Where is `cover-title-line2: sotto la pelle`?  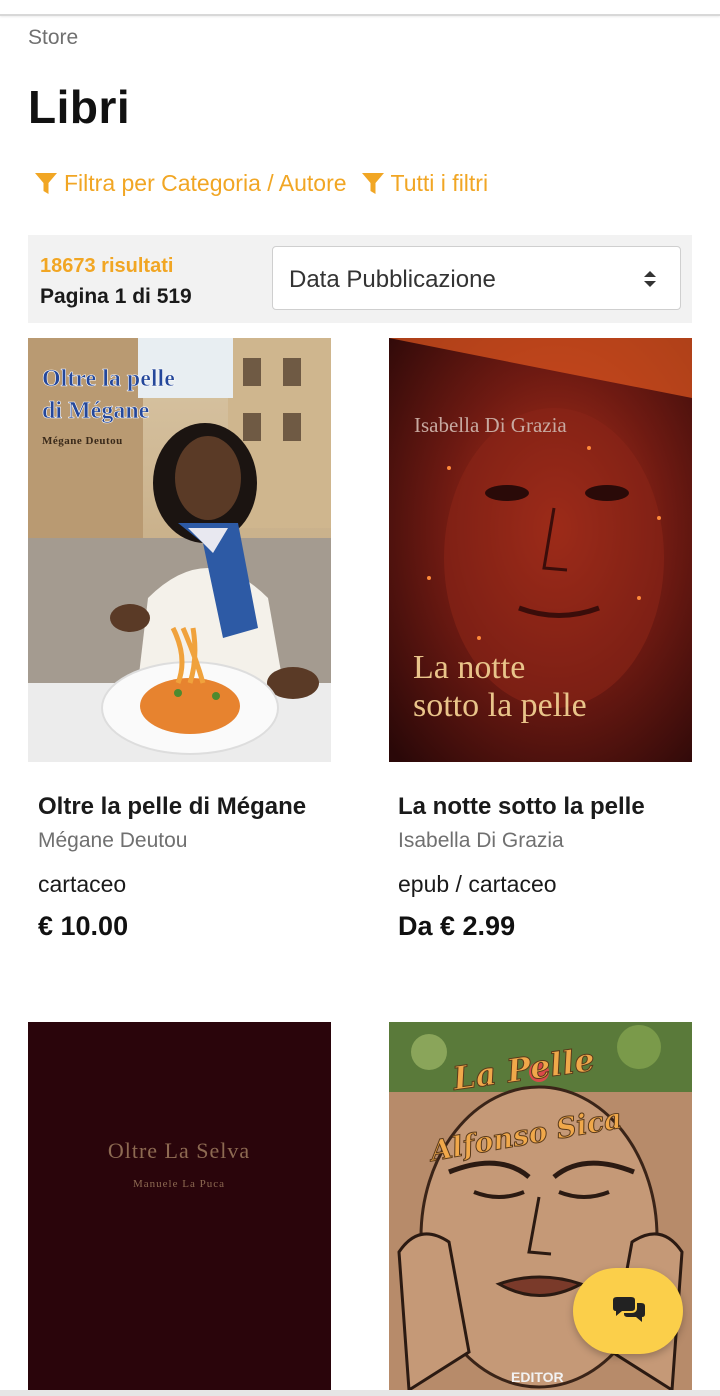 cover-title-line2: sotto la pelle is located at coordinates (500, 705).